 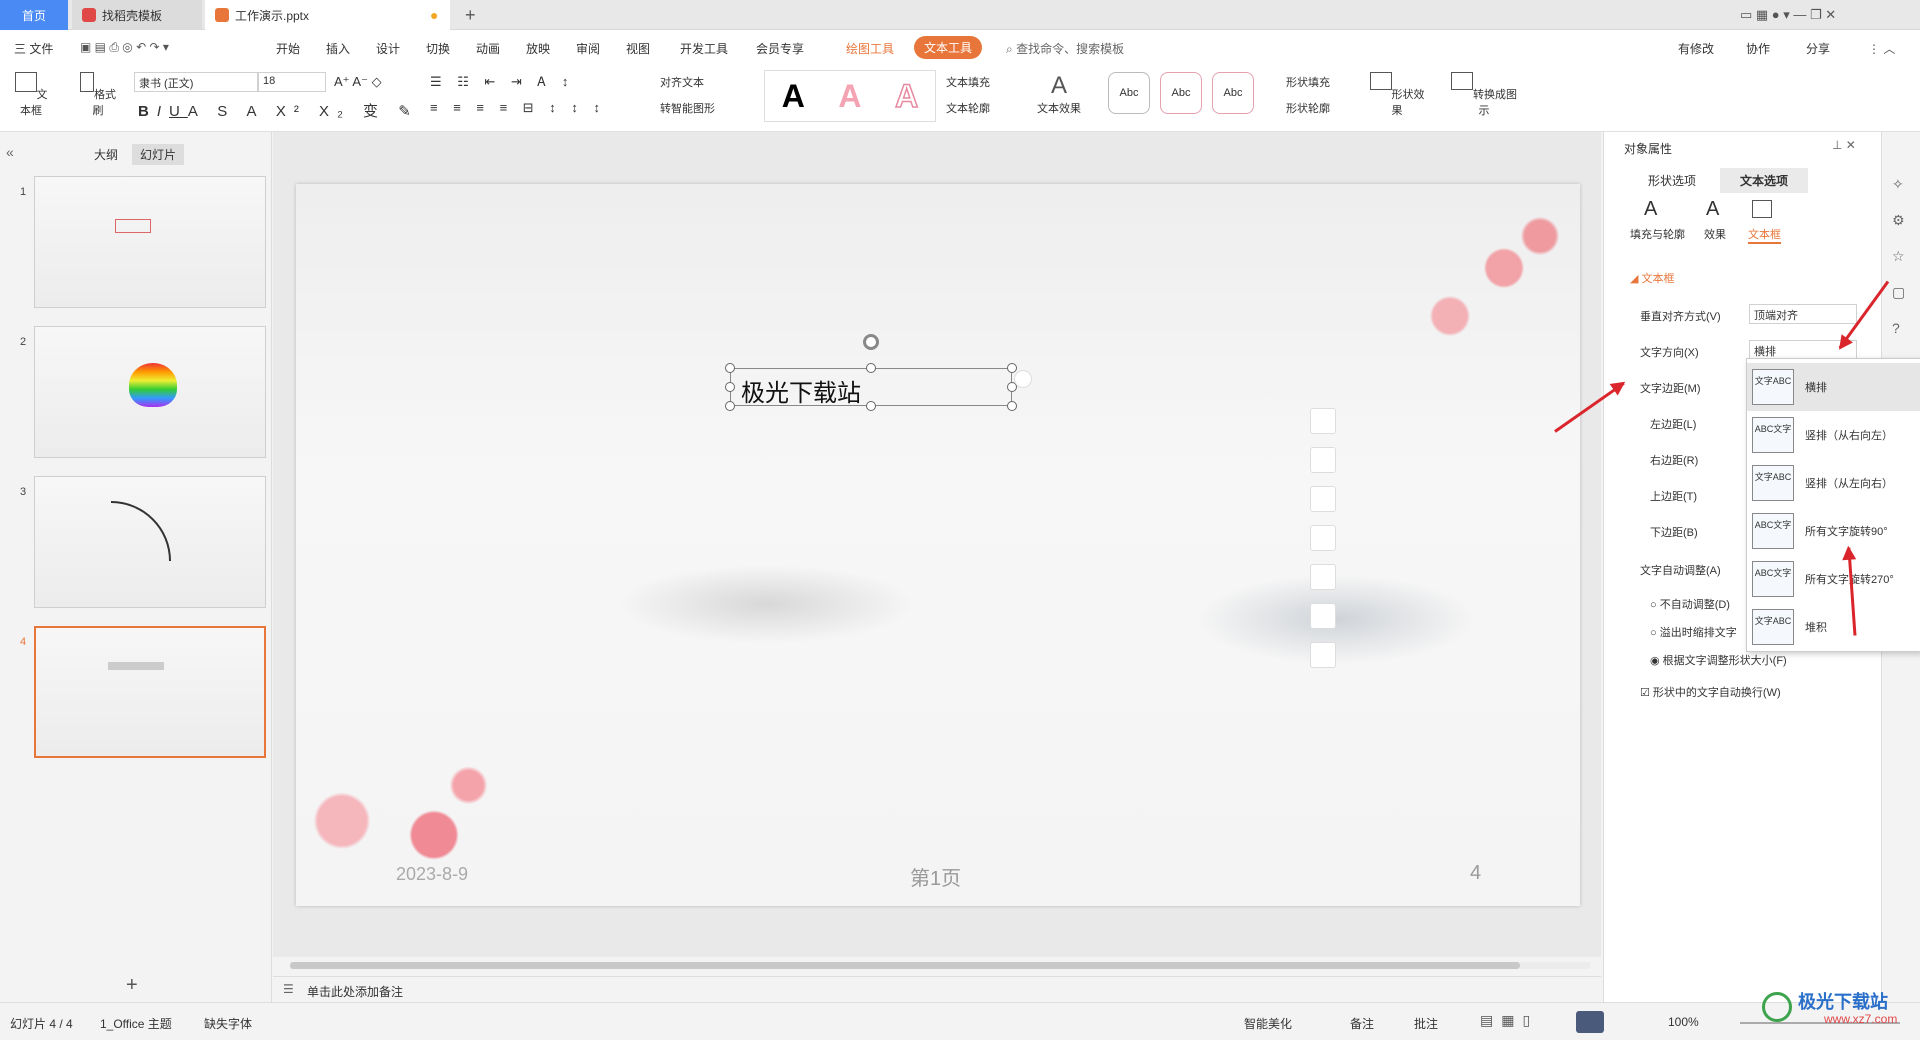 What do you see at coordinates (106, 154) in the screenshot?
I see `tab-outline: 大纲` at bounding box center [106, 154].